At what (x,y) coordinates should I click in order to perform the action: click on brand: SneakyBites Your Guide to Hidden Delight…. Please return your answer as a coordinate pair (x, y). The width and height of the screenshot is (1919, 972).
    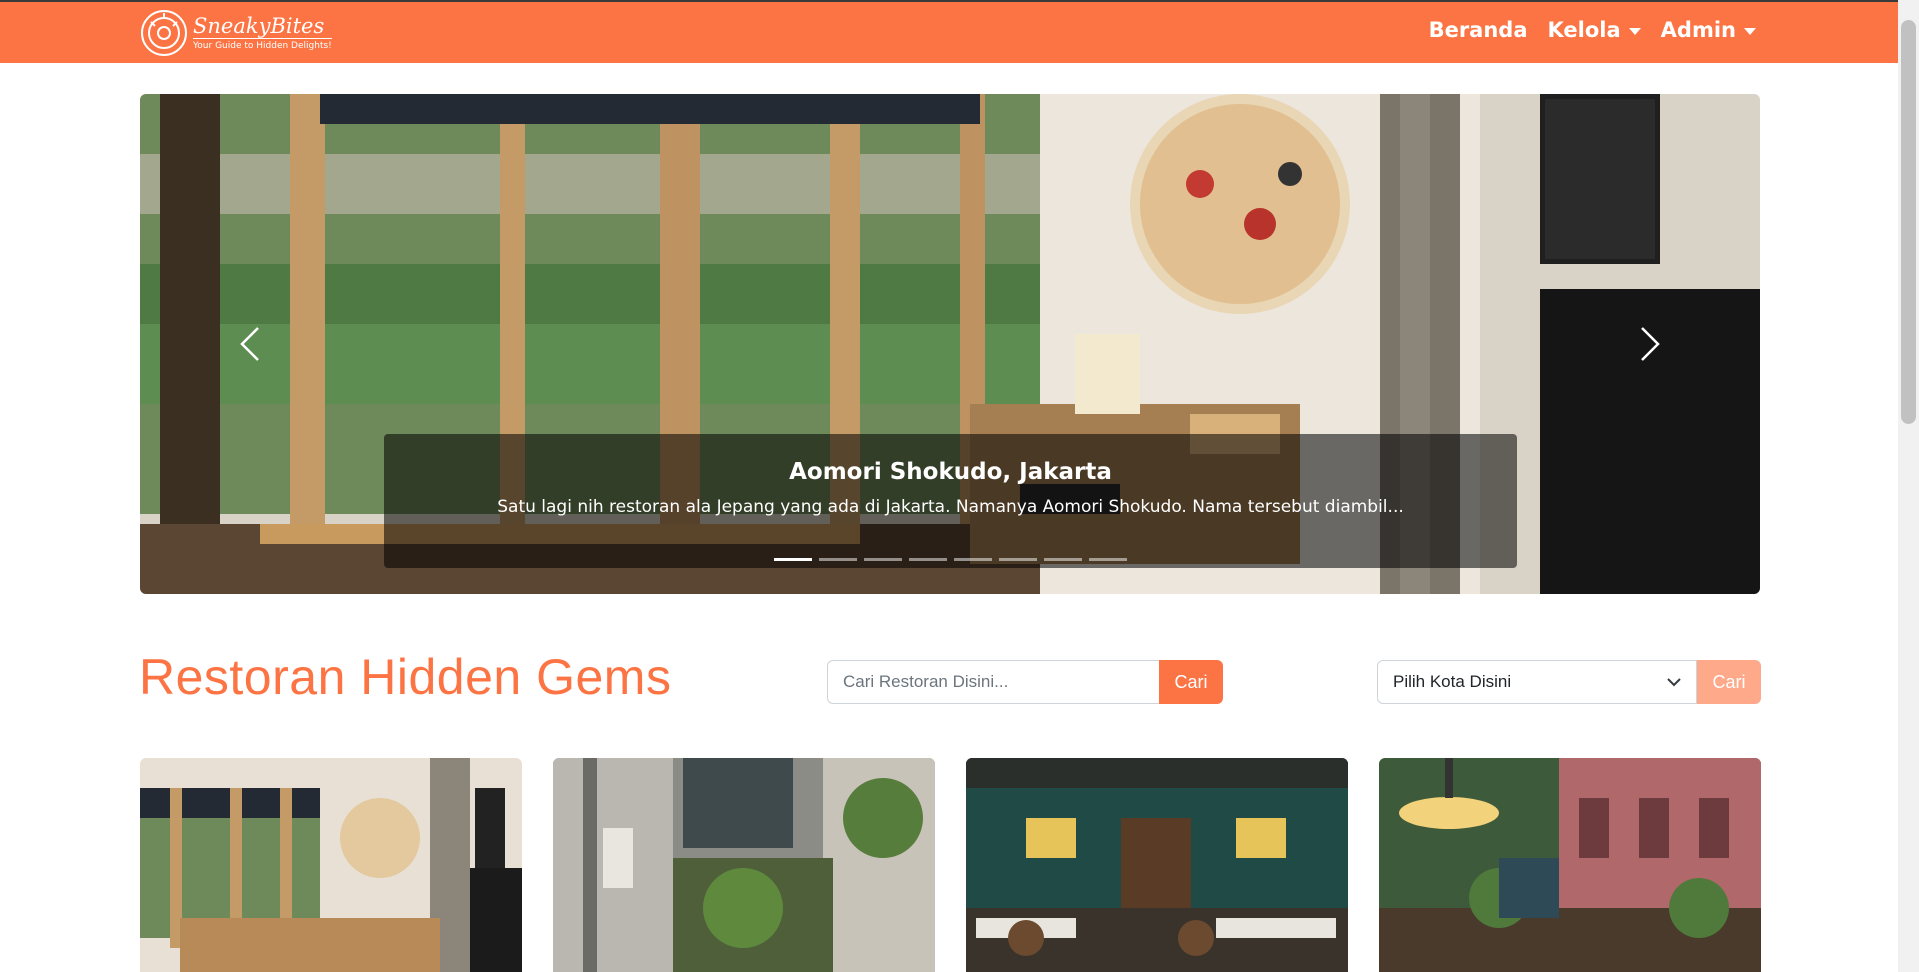
    Looking at the image, I should click on (235, 33).